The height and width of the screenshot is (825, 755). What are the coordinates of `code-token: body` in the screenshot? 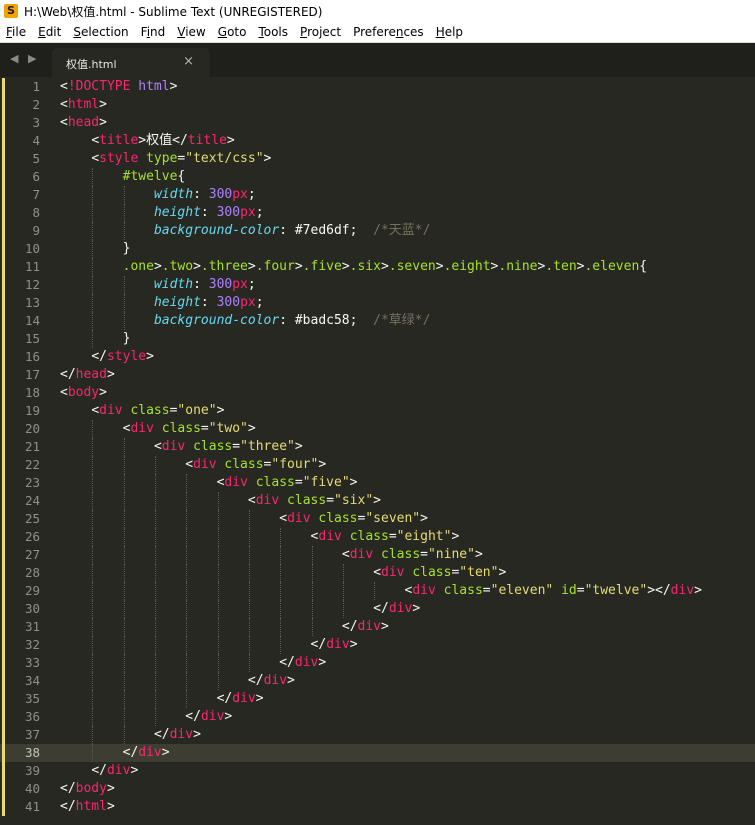 It's located at (83, 392).